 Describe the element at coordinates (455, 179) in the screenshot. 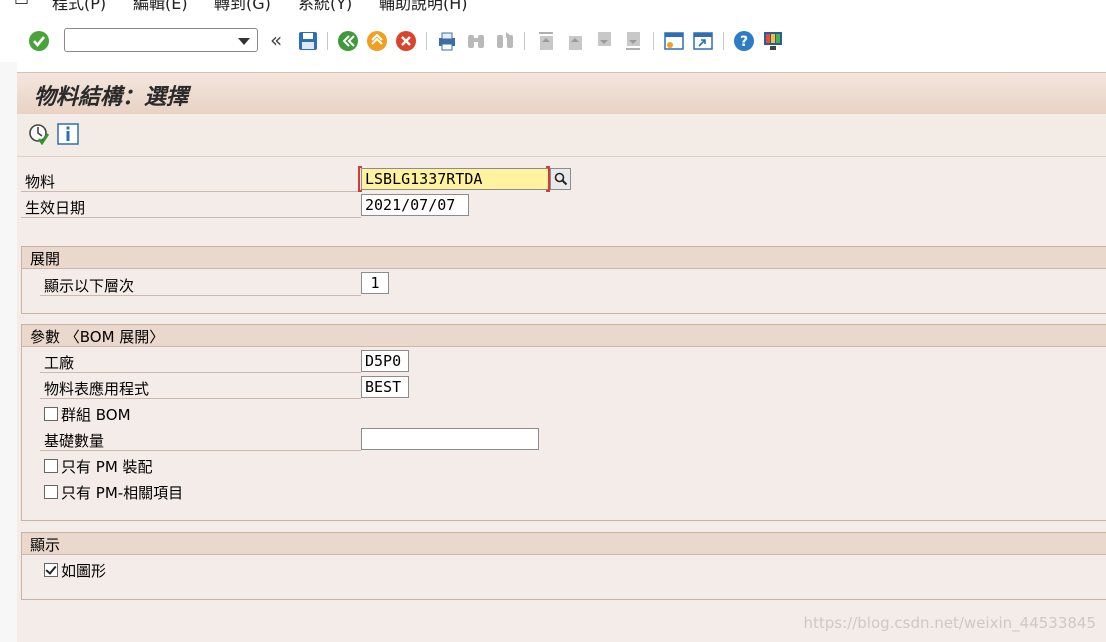

I see `material-input: LSBLG1337RTDA` at that location.